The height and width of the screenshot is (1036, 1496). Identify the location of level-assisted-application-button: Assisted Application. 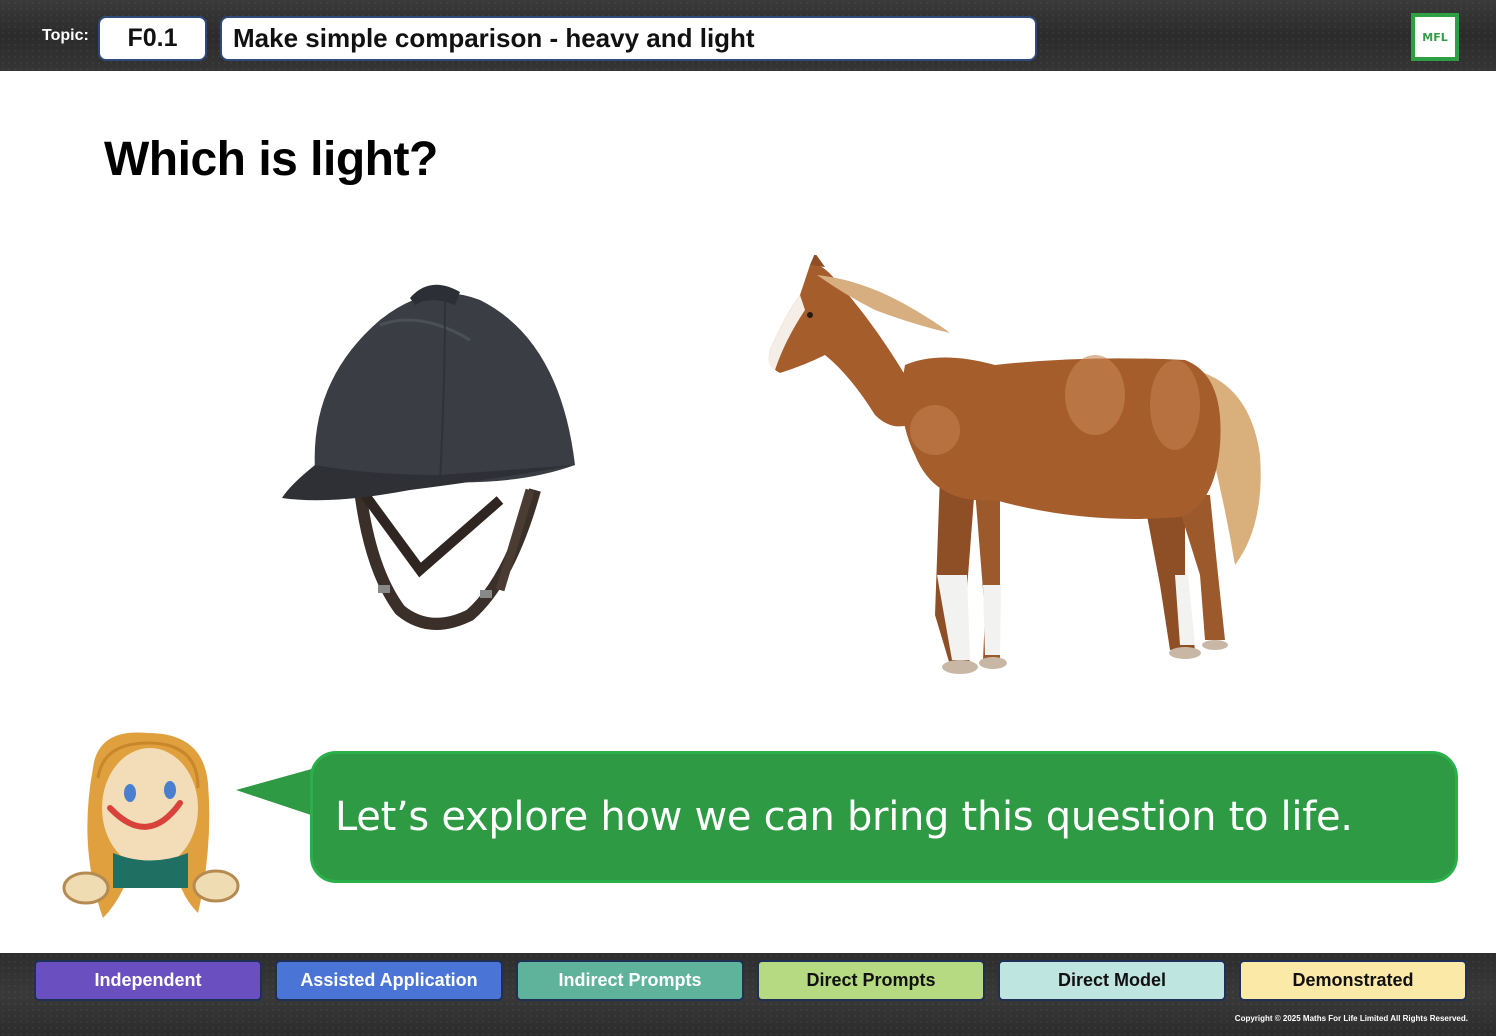
(389, 980).